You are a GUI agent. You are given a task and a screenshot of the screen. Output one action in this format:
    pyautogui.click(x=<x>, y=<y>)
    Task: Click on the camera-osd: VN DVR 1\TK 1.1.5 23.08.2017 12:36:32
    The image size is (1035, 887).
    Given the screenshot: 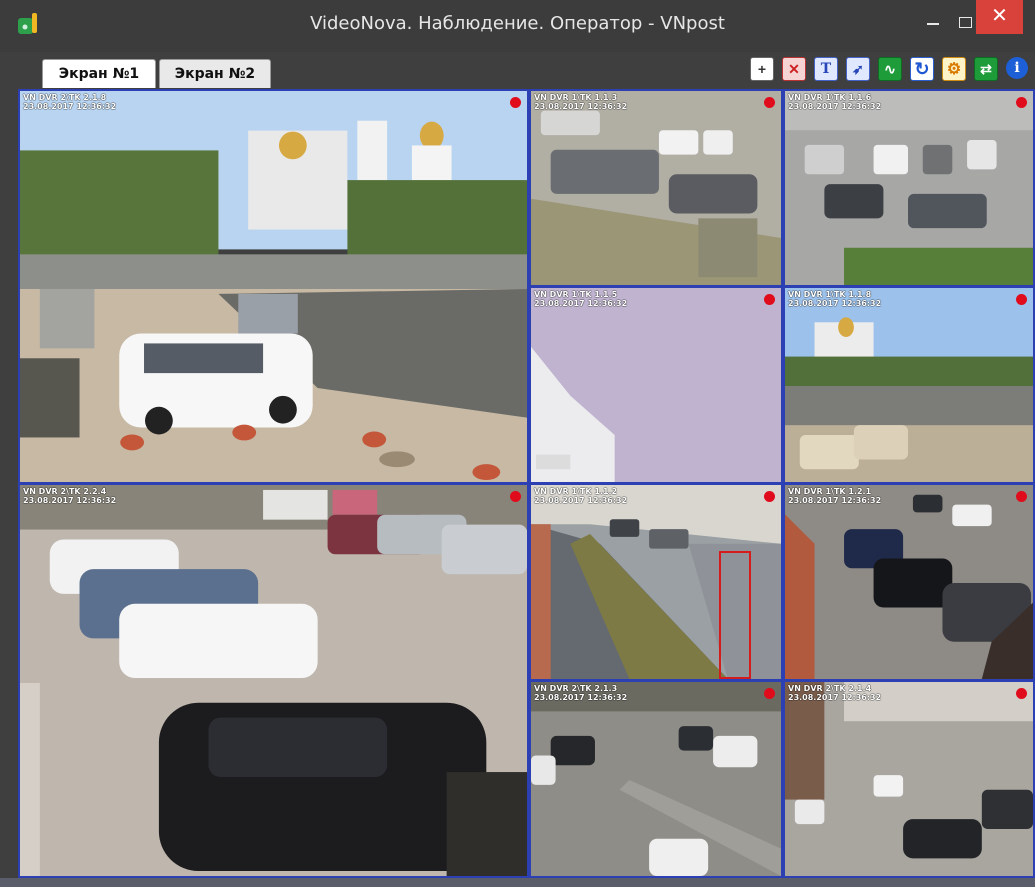 What is the action you would take?
    pyautogui.click(x=580, y=299)
    